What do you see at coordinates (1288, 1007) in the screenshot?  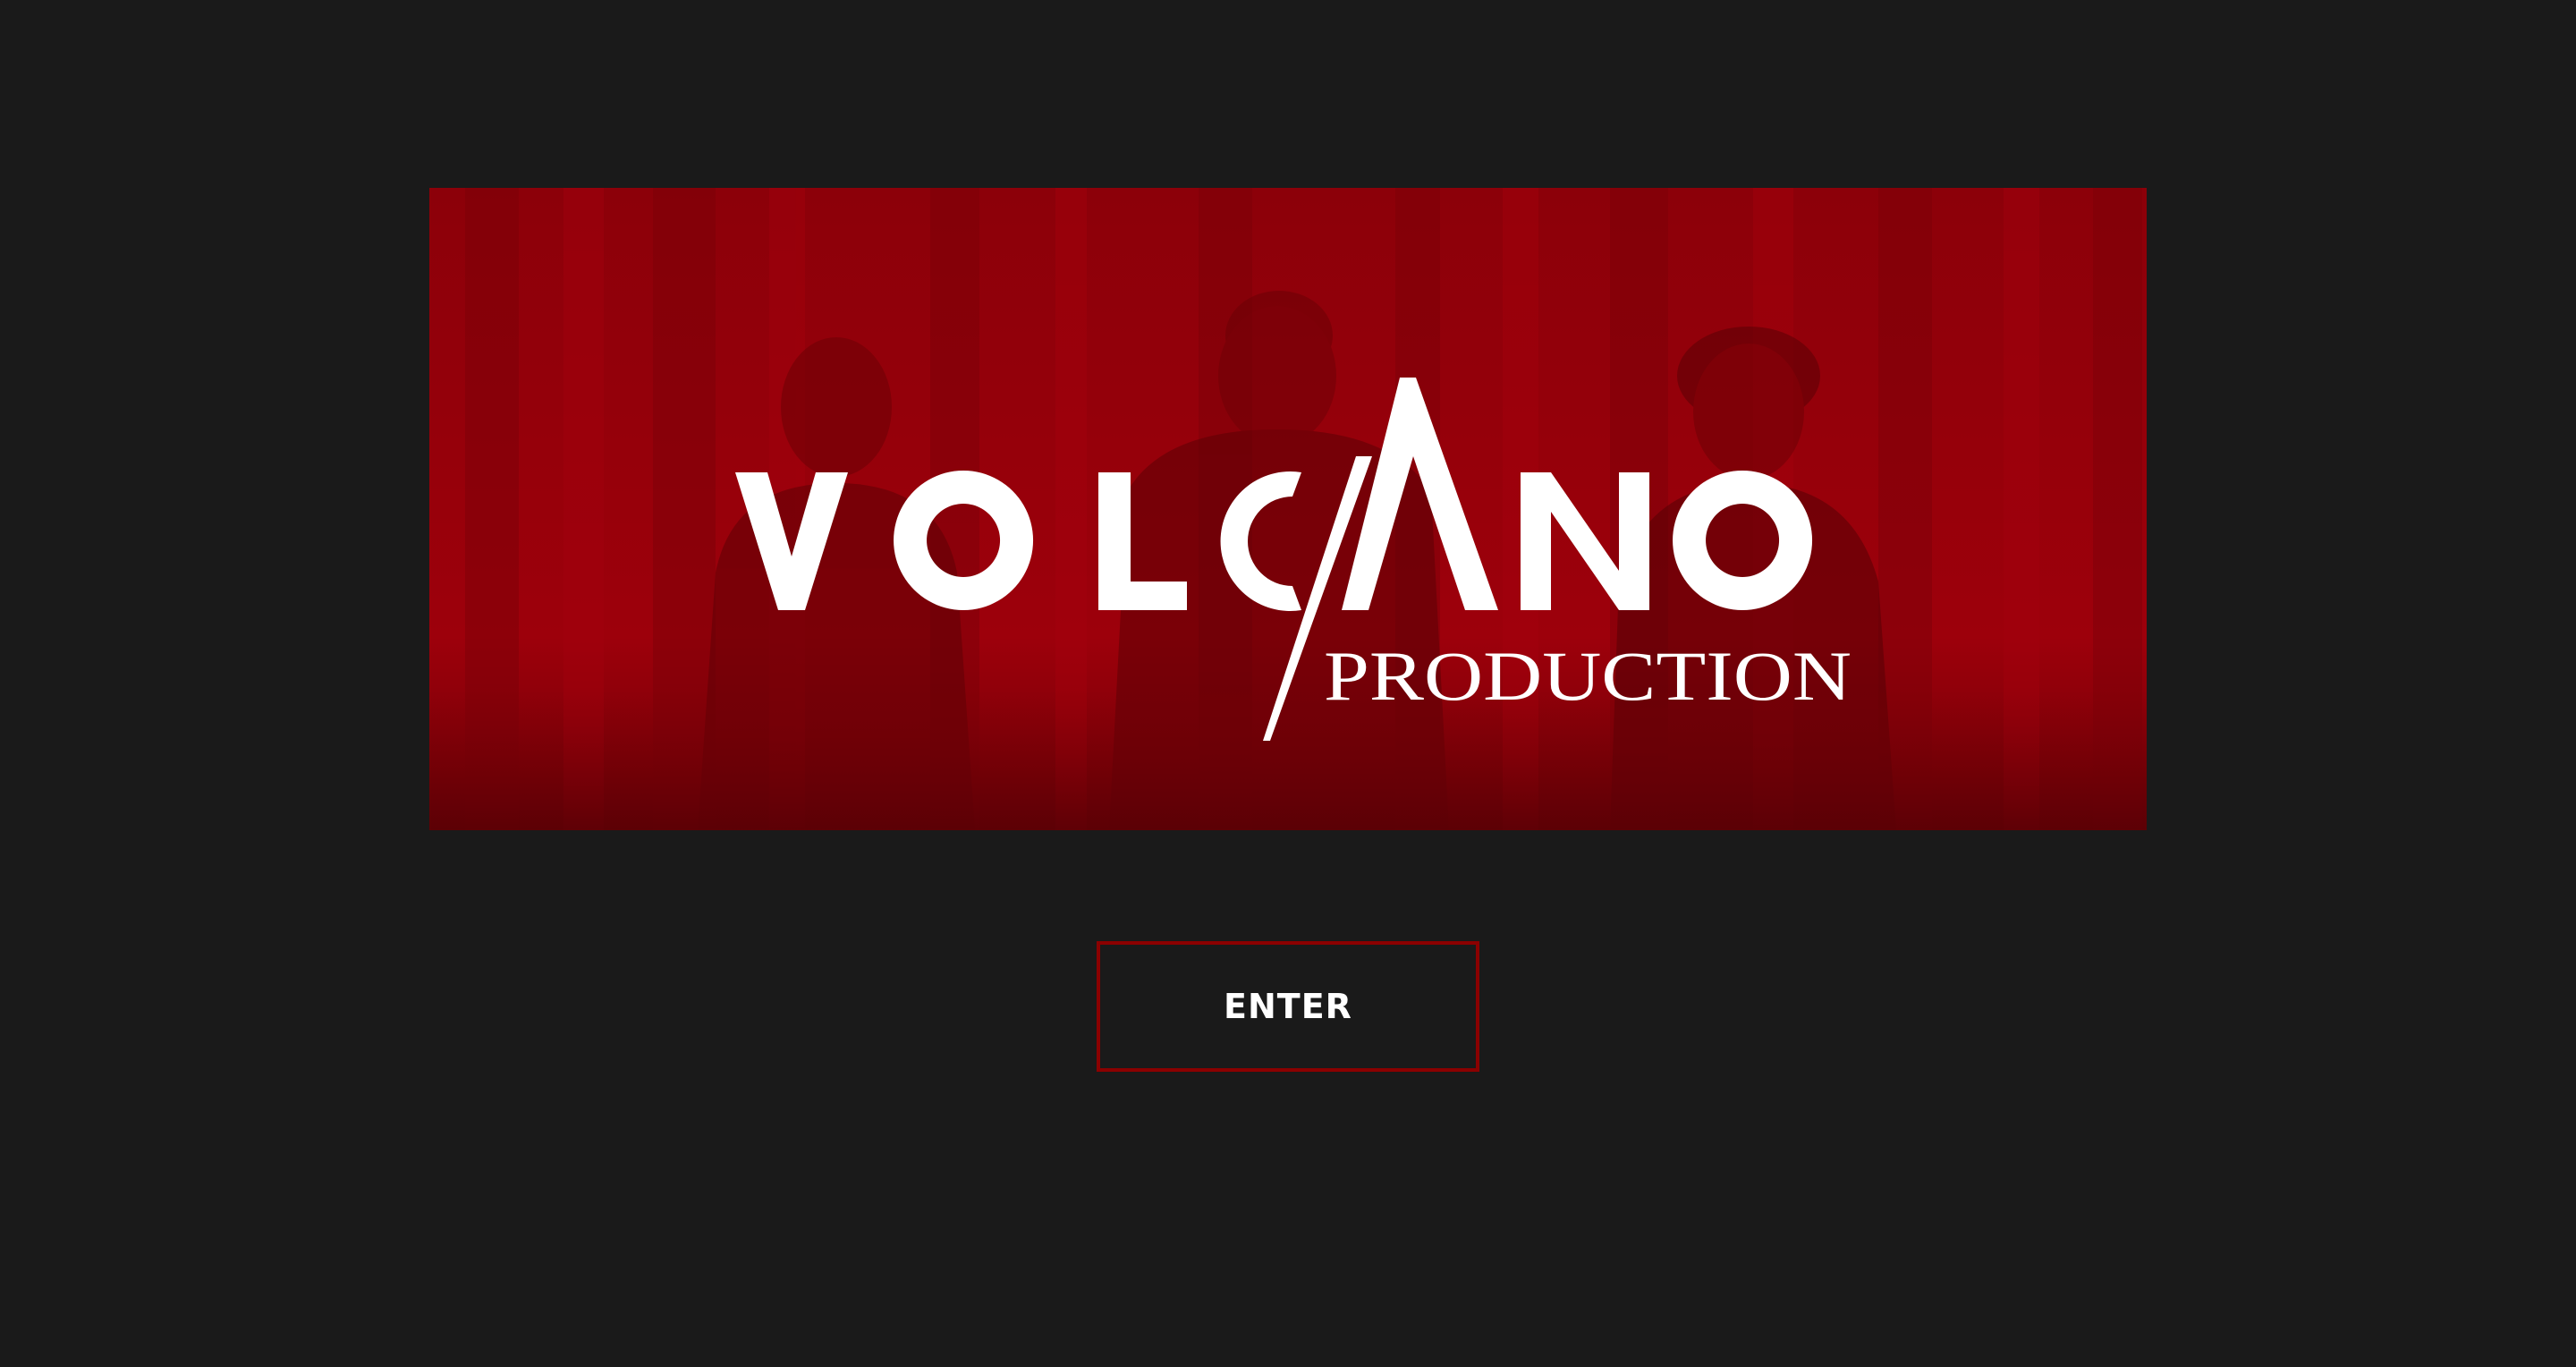 I see `enter-button: ENTER` at bounding box center [1288, 1007].